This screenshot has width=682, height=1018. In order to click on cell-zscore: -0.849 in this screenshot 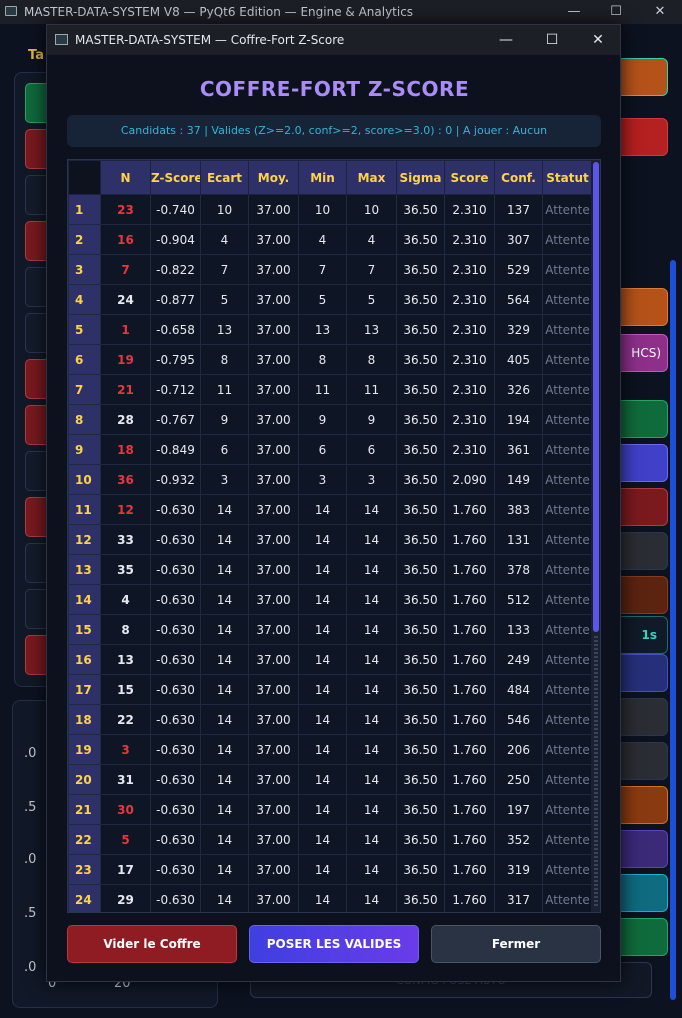, I will do `click(175, 449)`.